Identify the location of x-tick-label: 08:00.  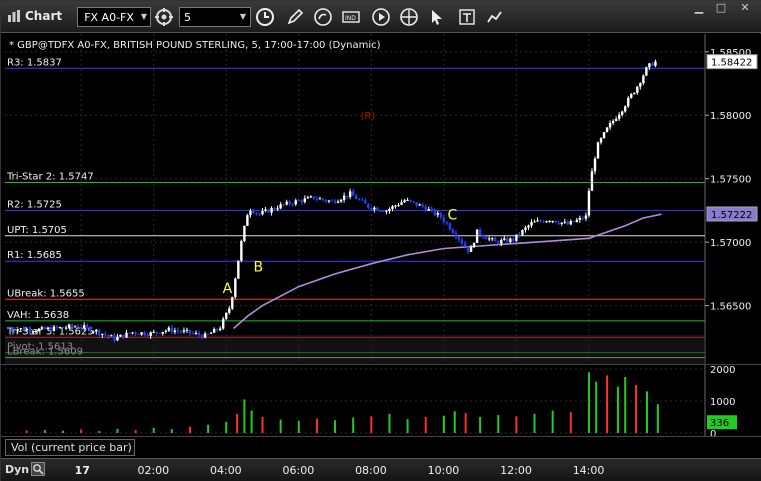
(371, 470).